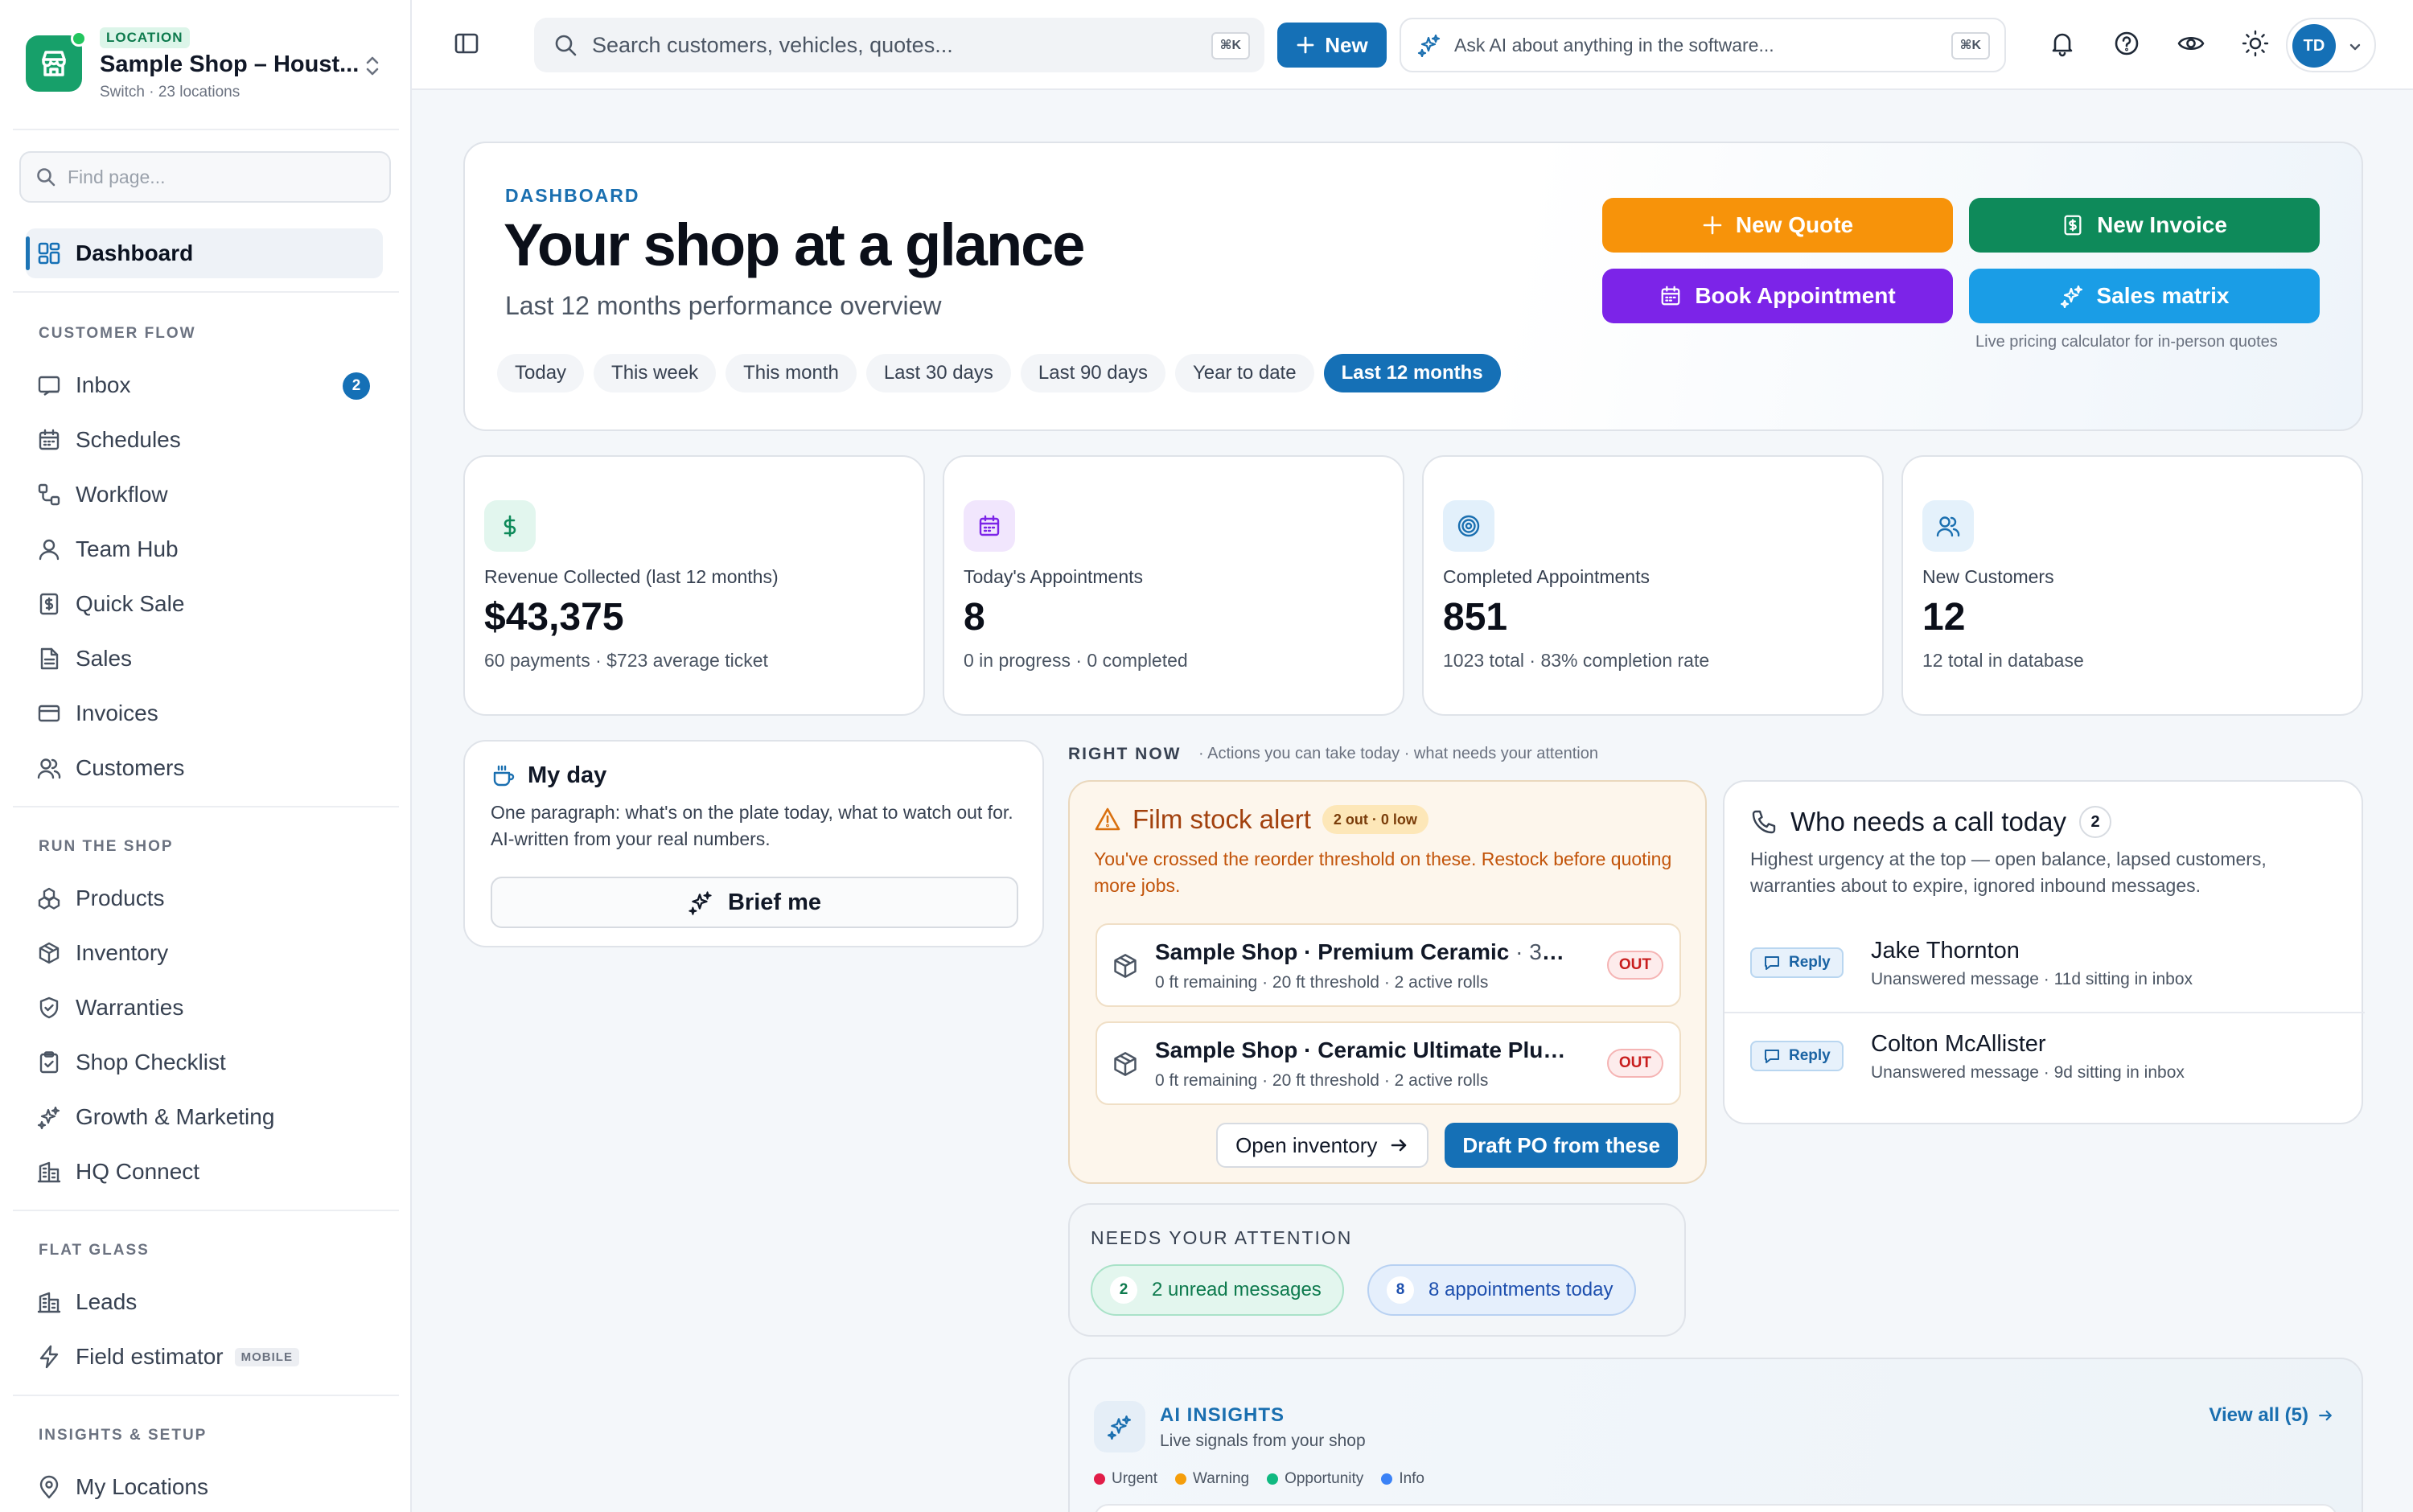 The image size is (2413, 1512). I want to click on sales-matrix-button: Sales matrix, so click(2145, 296).